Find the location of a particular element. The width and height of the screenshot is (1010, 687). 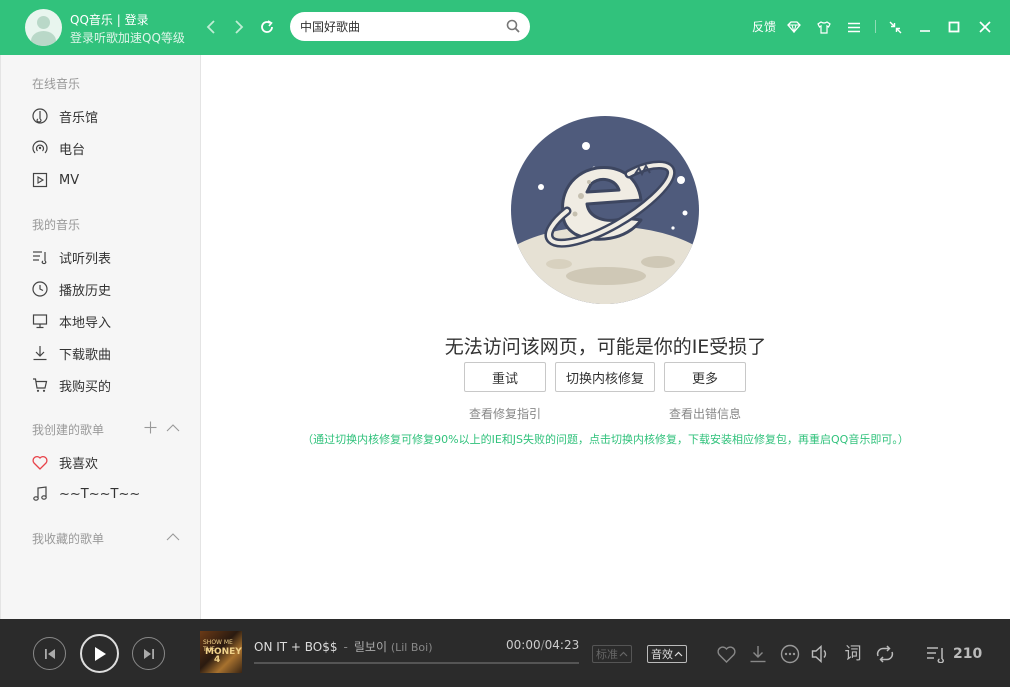

diamond-icon is located at coordinates (794, 27).